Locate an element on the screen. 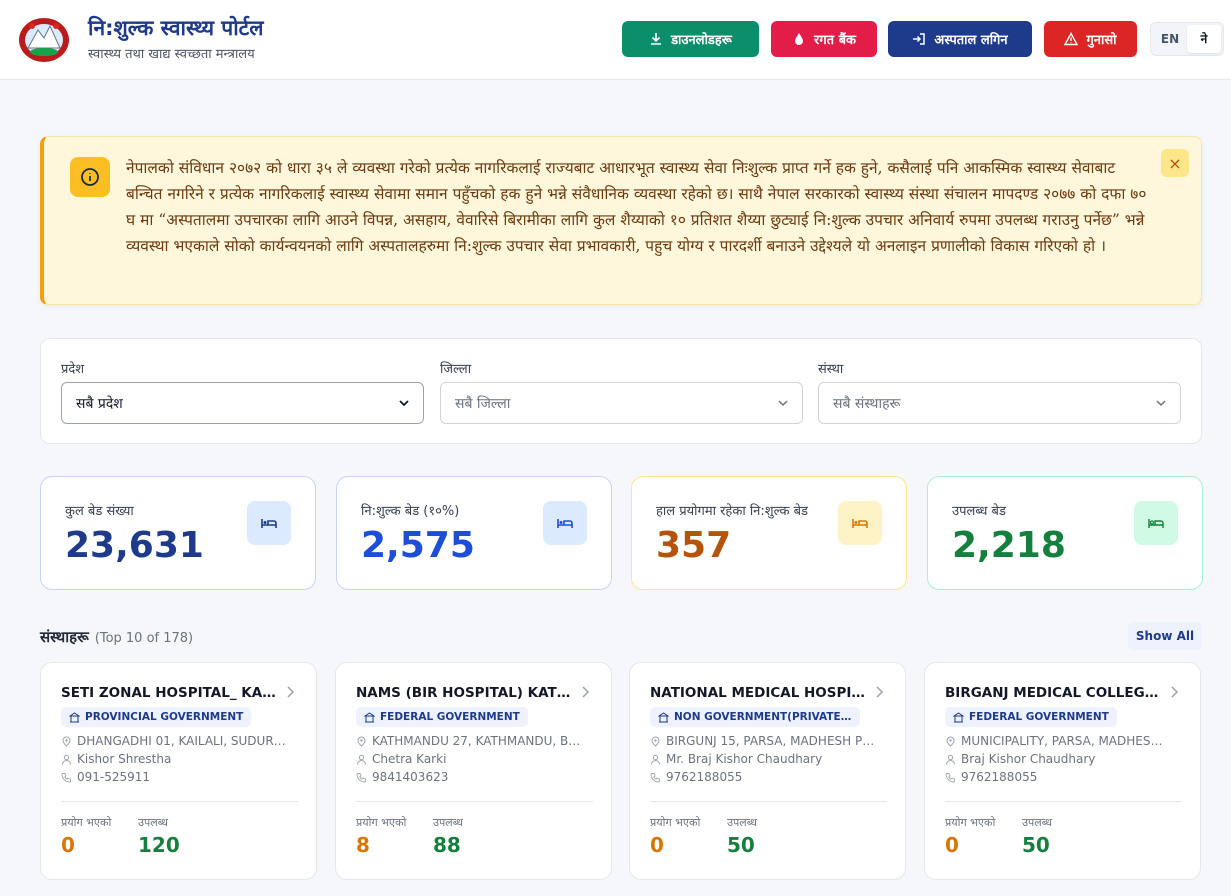  institution-address: KATHMANDU 27, KATHMANDU, BAGMATI is located at coordinates (468, 741).